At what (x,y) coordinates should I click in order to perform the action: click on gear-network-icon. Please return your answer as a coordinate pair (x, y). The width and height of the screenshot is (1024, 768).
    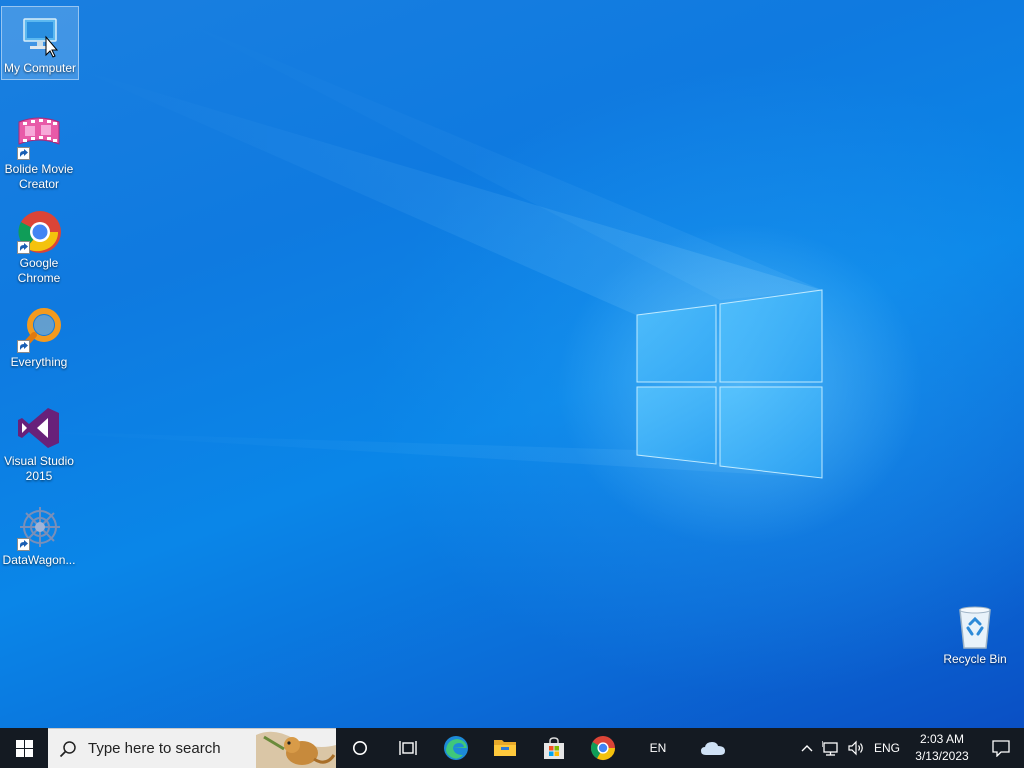
    Looking at the image, I should click on (39, 527).